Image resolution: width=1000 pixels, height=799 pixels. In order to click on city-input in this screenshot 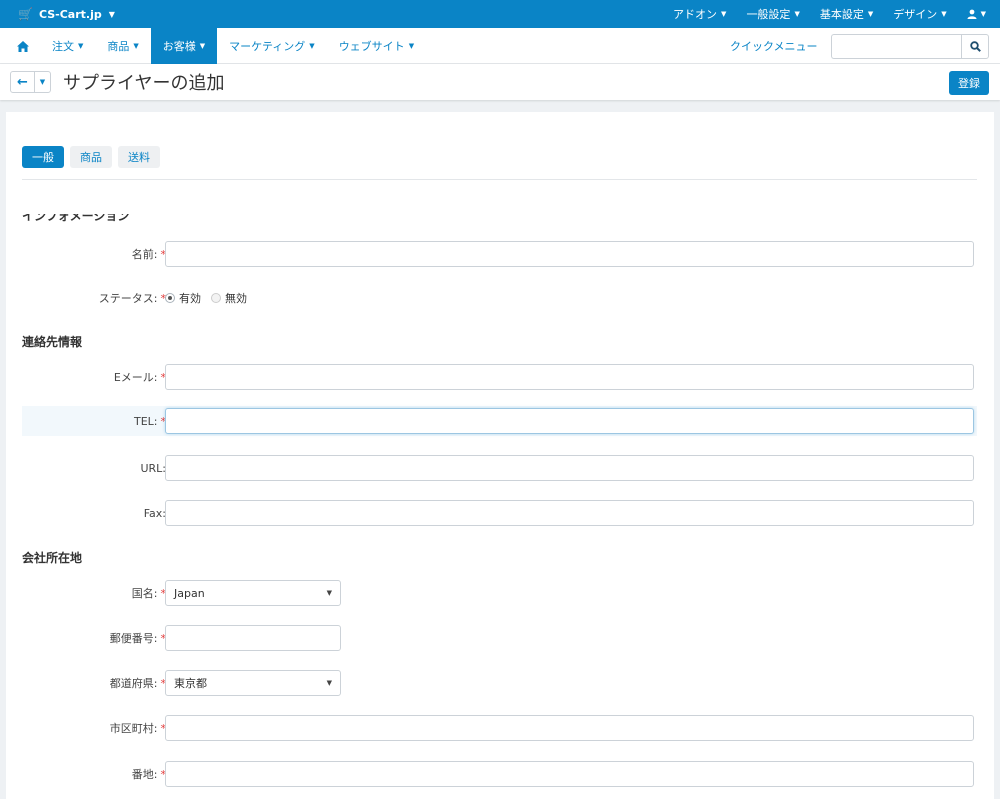, I will do `click(569, 728)`.